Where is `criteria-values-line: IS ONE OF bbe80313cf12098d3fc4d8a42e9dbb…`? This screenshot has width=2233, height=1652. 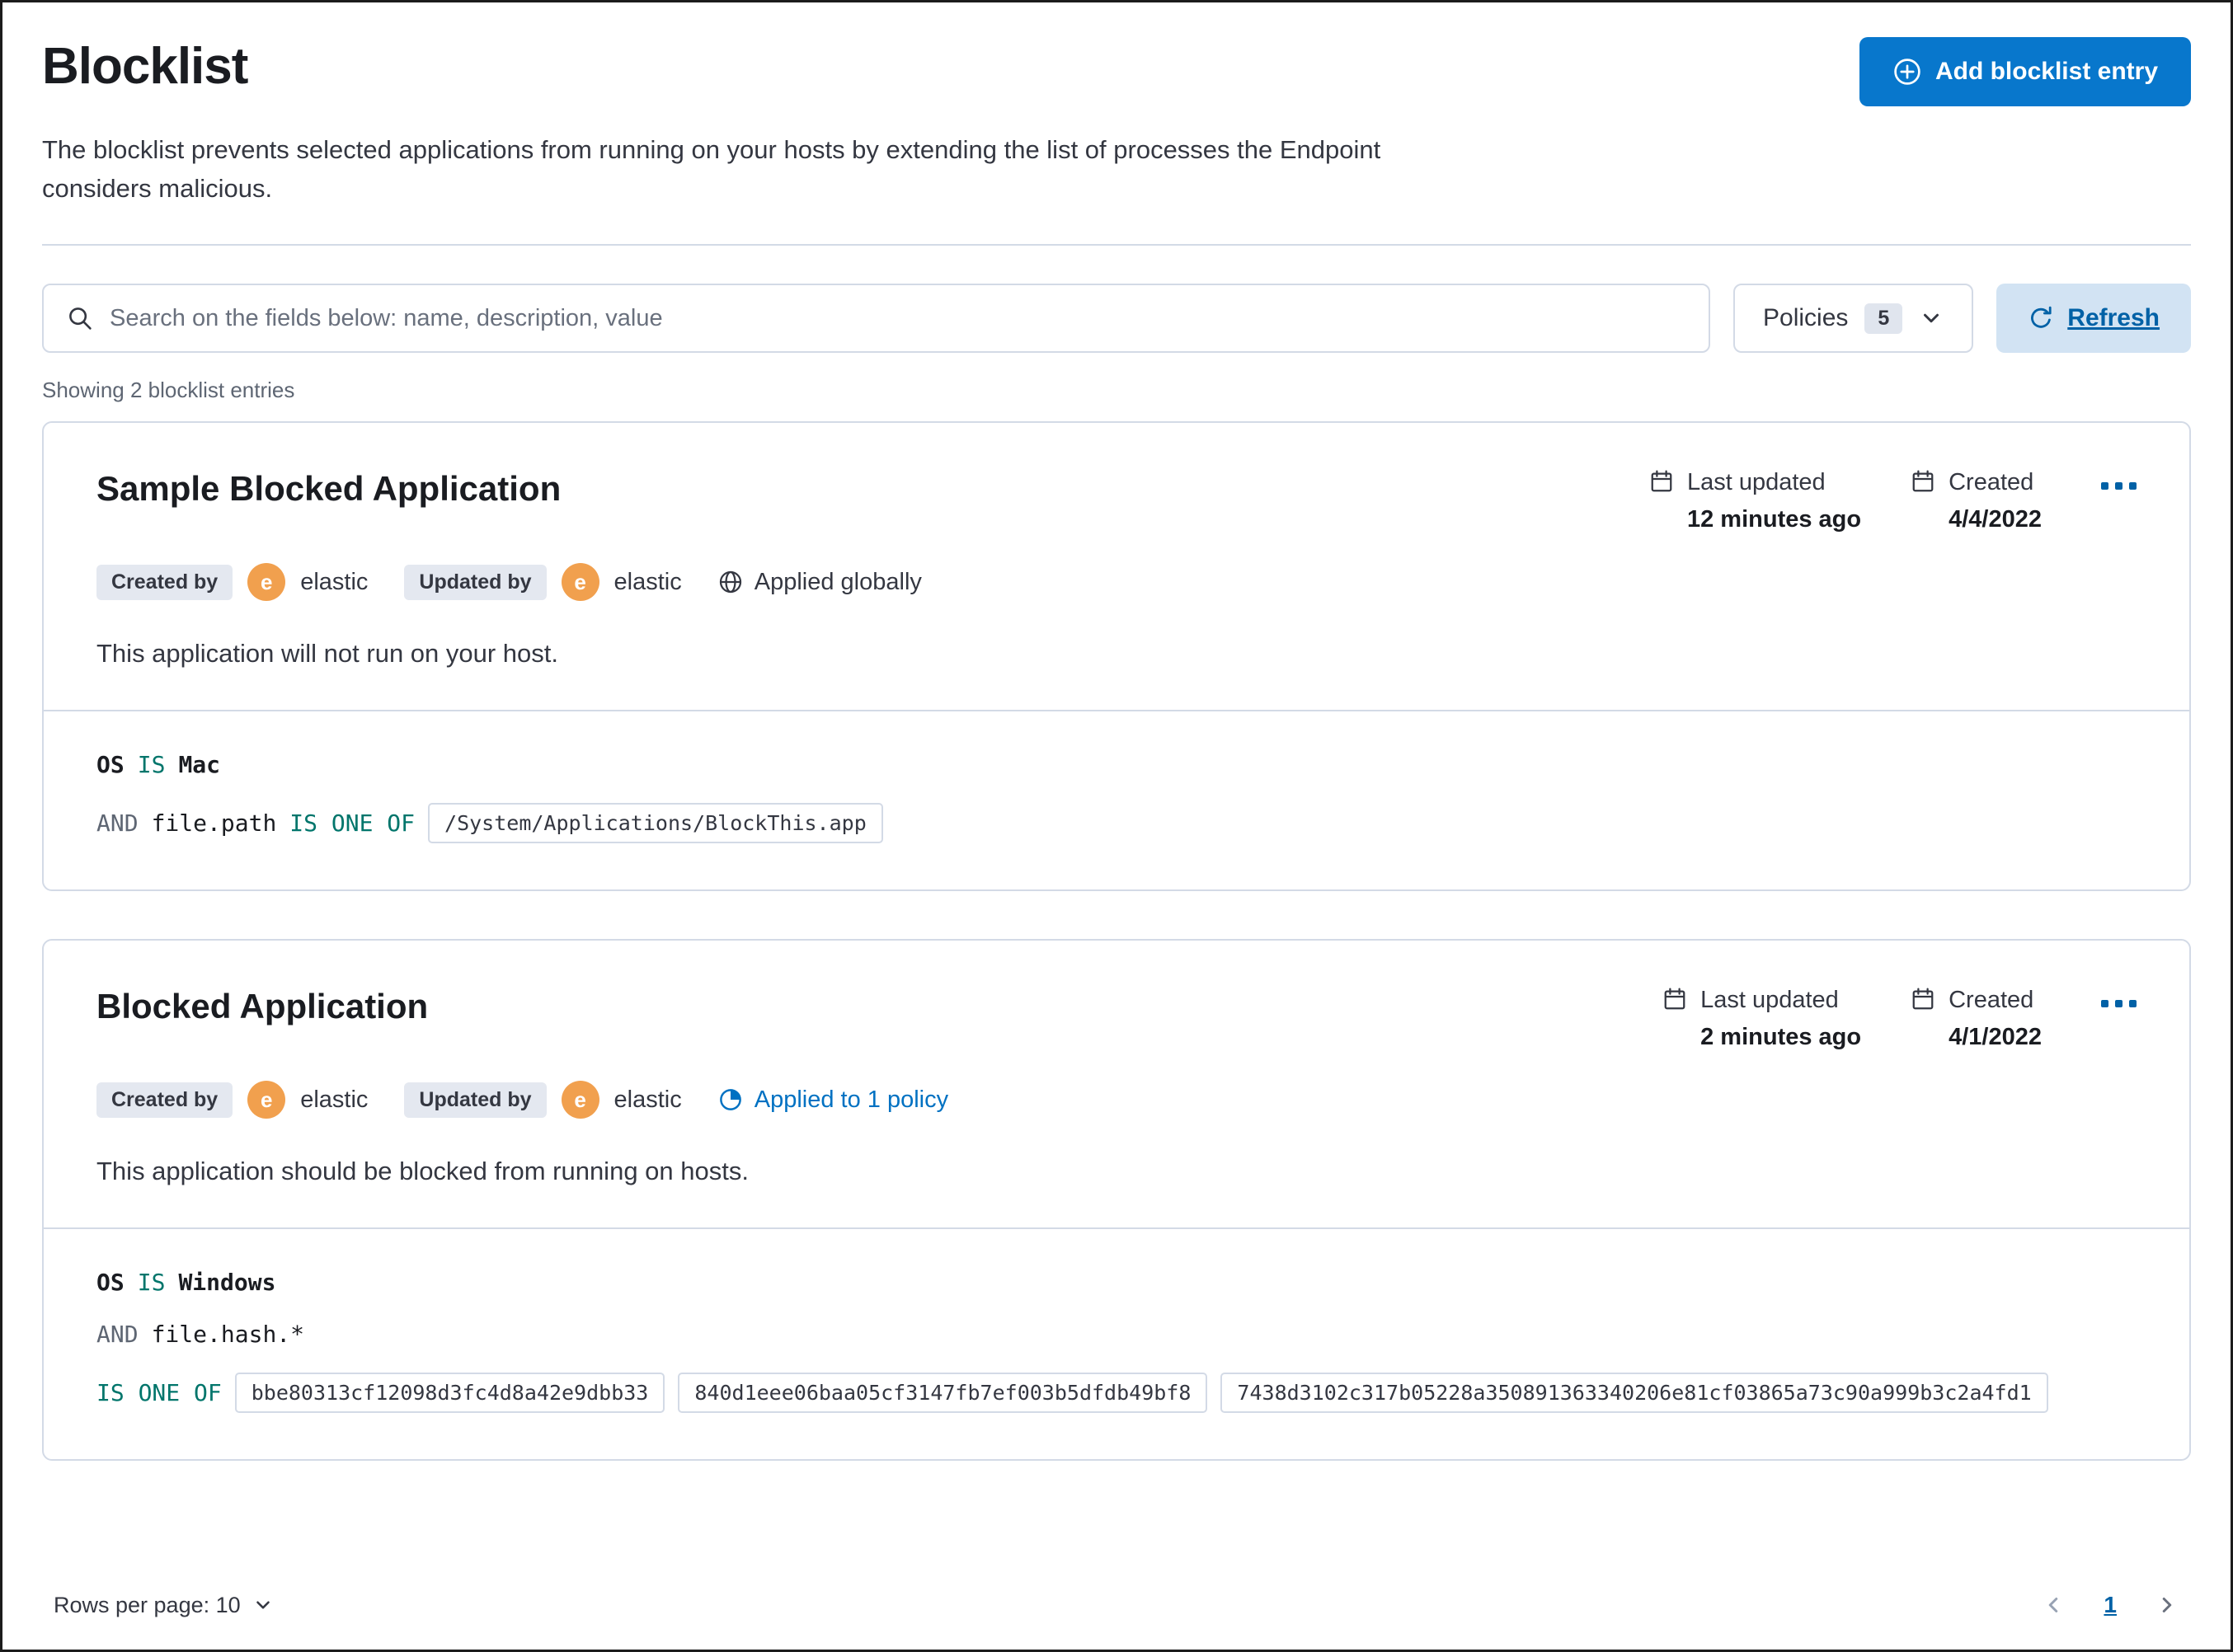 criteria-values-line: IS ONE OF bbe80313cf12098d3fc4d8a42e9dbb… is located at coordinates (1116, 1393).